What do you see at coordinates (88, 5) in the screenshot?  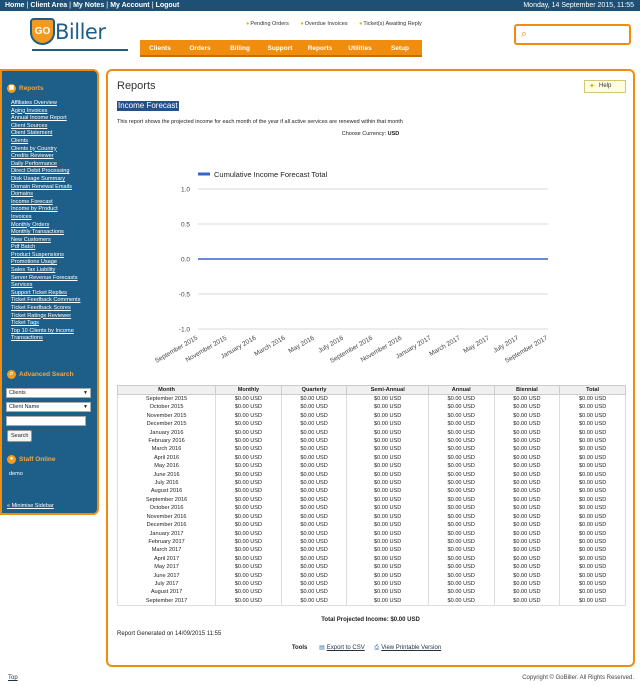 I see `topbar-link-my-notes: My Notes` at bounding box center [88, 5].